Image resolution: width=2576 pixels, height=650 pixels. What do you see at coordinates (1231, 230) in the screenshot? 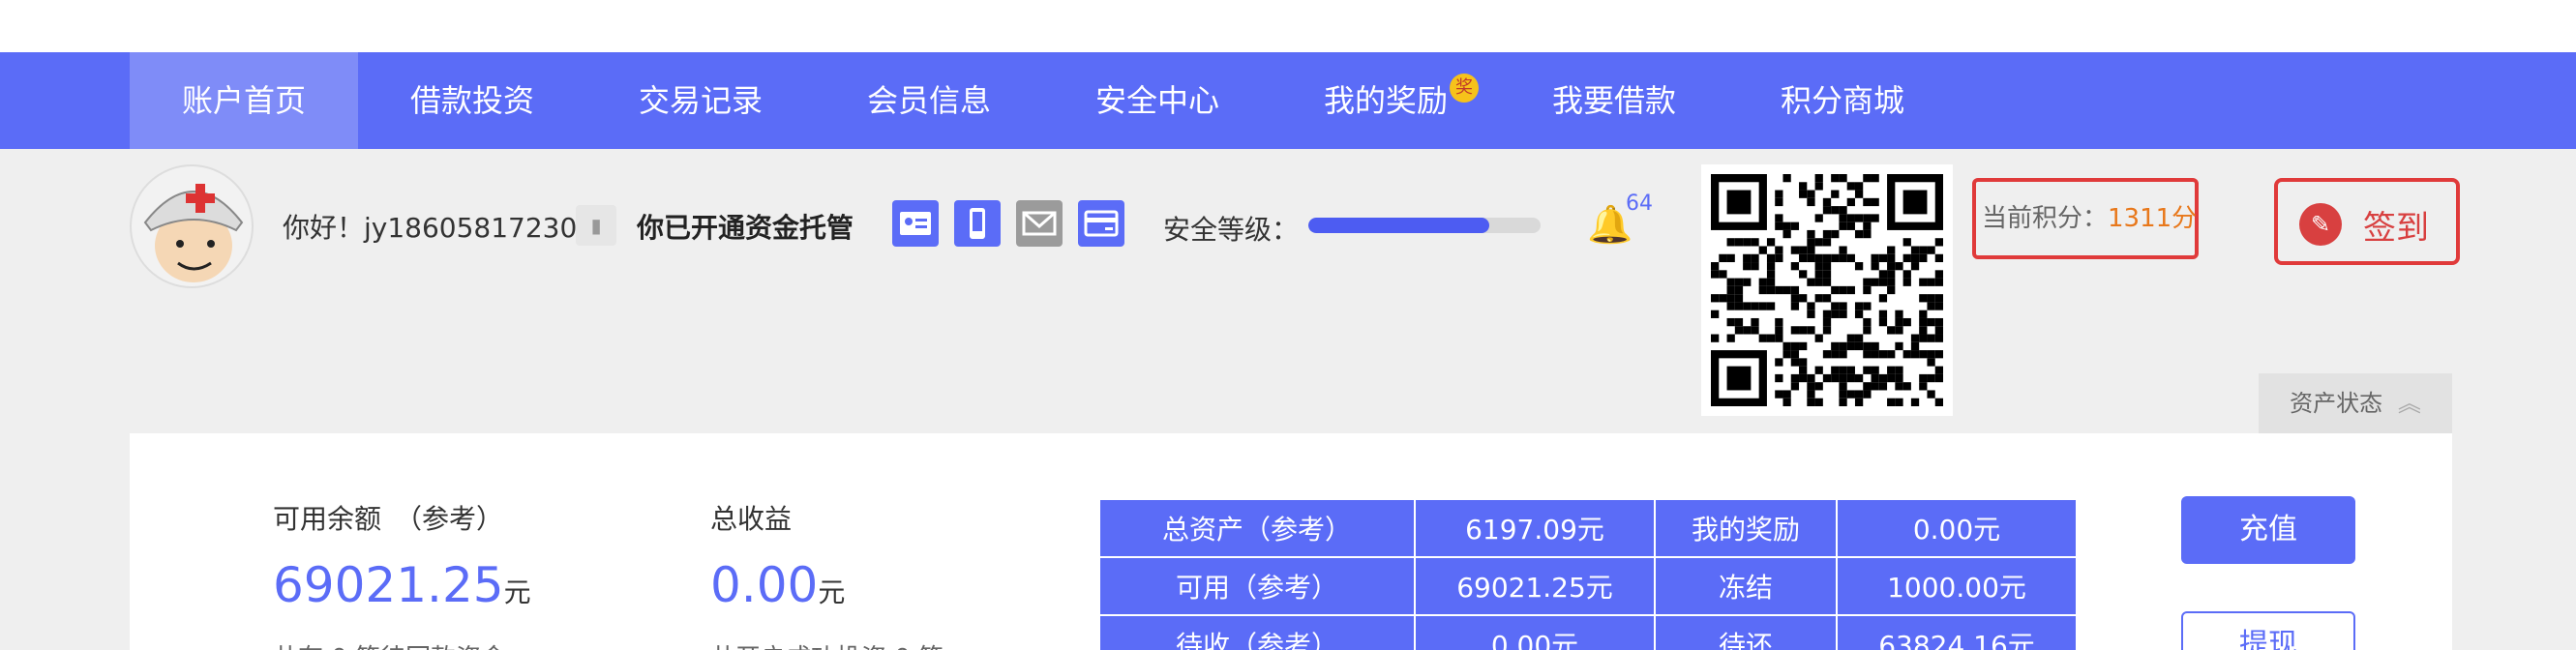
I see `security-level-label: 安全等级：` at bounding box center [1231, 230].